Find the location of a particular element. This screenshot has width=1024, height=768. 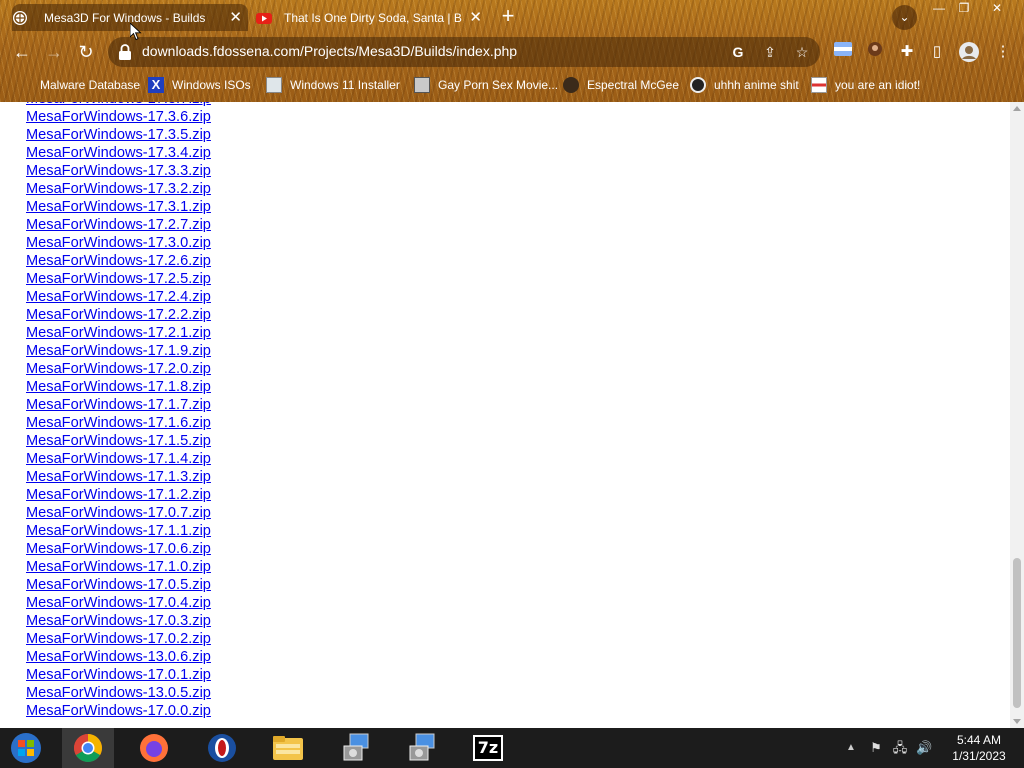

download-link: MesaForWindows-17.1.0.zip is located at coordinates (118, 567).